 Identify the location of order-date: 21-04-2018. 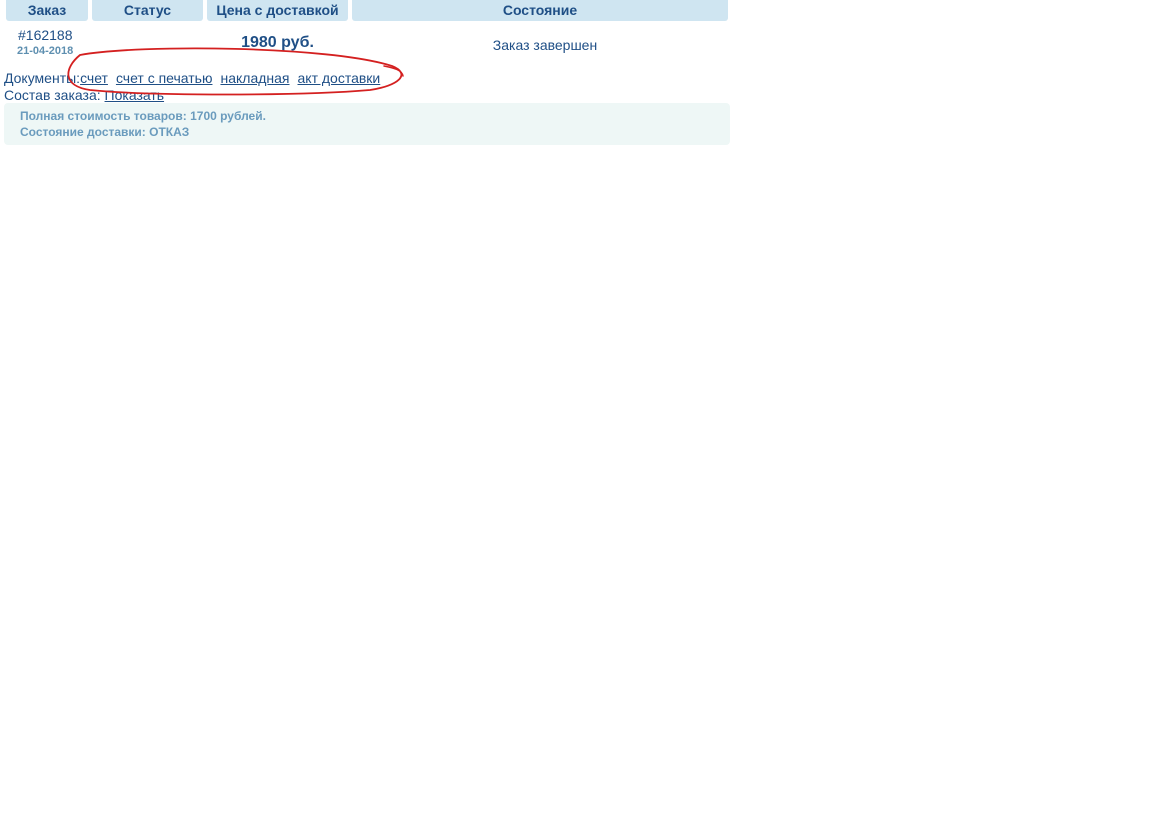
(45, 51).